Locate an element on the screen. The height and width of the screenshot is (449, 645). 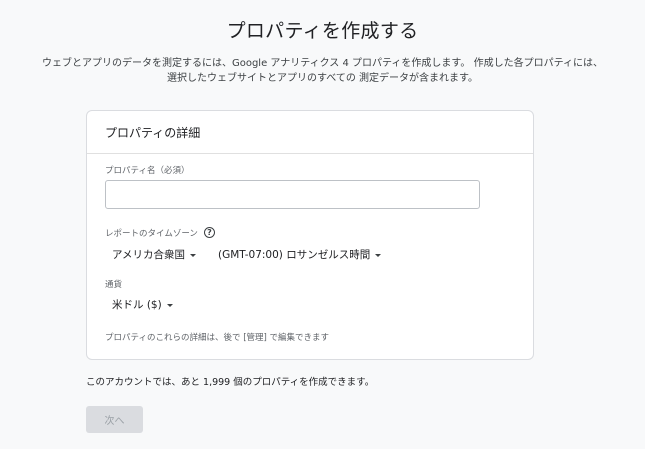
timezone-country-value: アメリカ合衆国 is located at coordinates (148, 255).